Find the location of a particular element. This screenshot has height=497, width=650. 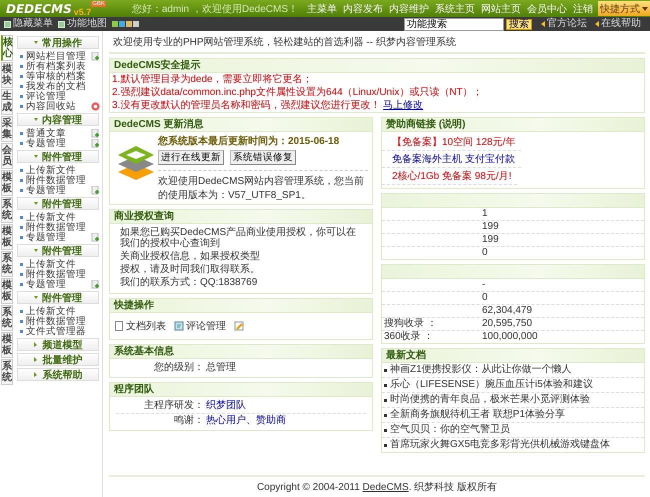

nav-link: 网站主页 is located at coordinates (501, 9).